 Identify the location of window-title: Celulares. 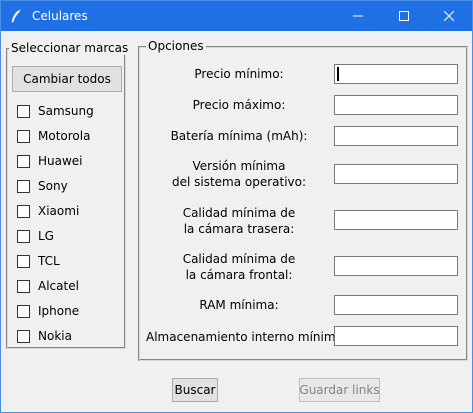
(60, 16).